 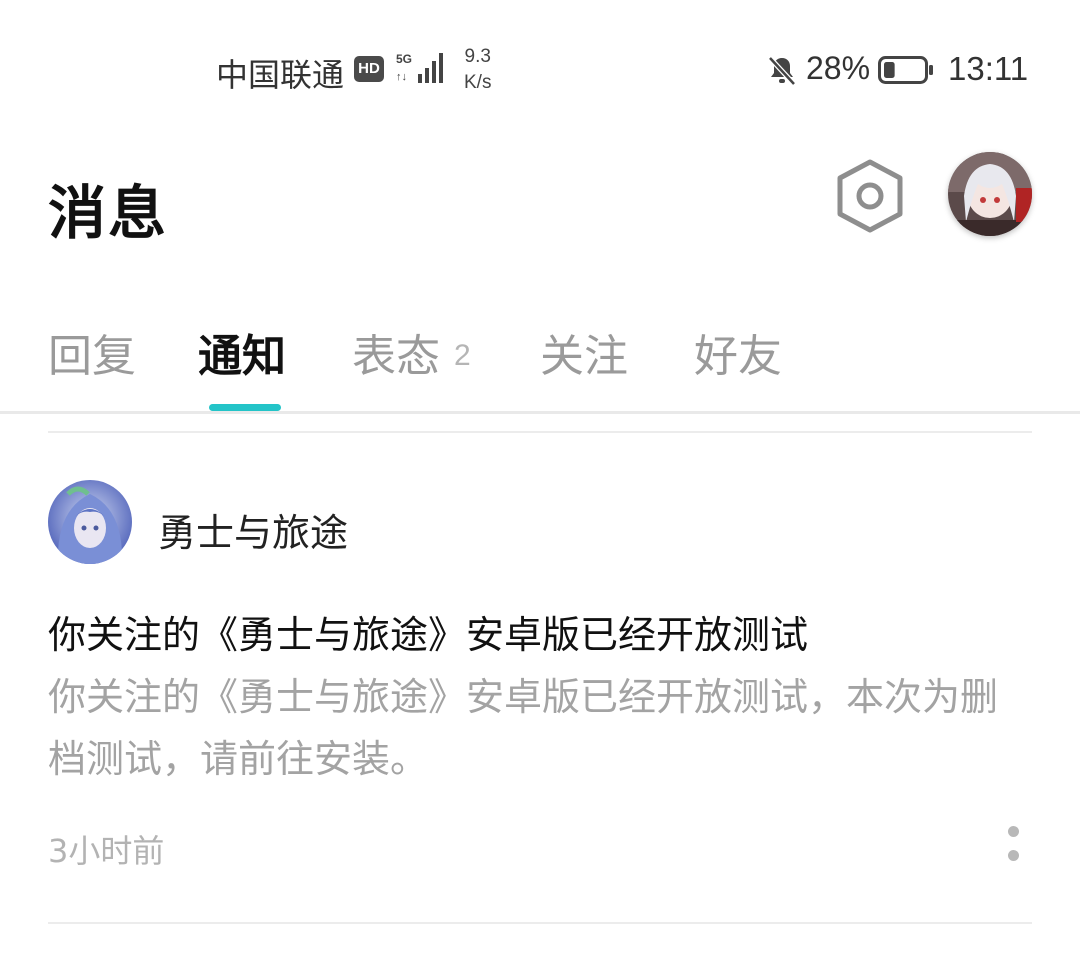 I want to click on more-options-icon, so click(x=1014, y=844).